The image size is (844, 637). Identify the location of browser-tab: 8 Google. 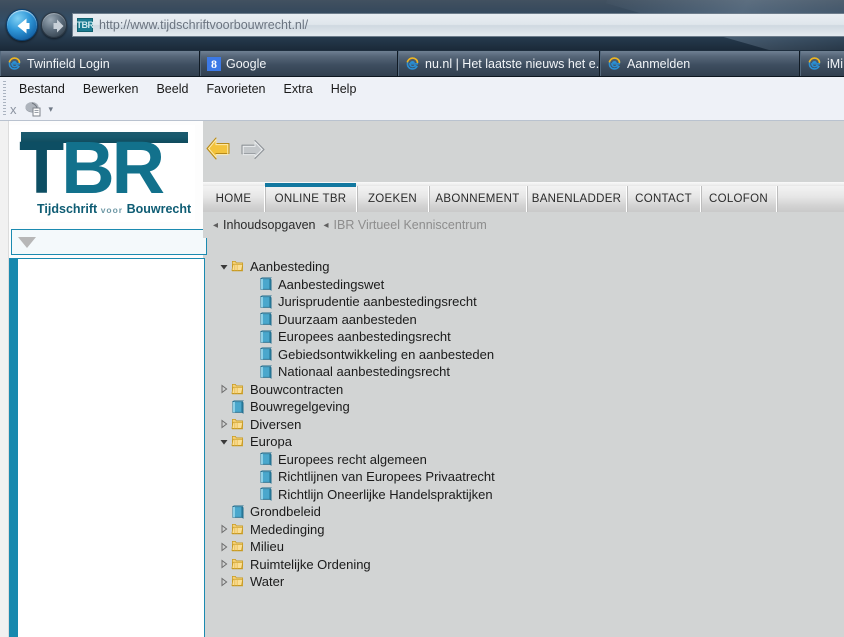
(299, 63).